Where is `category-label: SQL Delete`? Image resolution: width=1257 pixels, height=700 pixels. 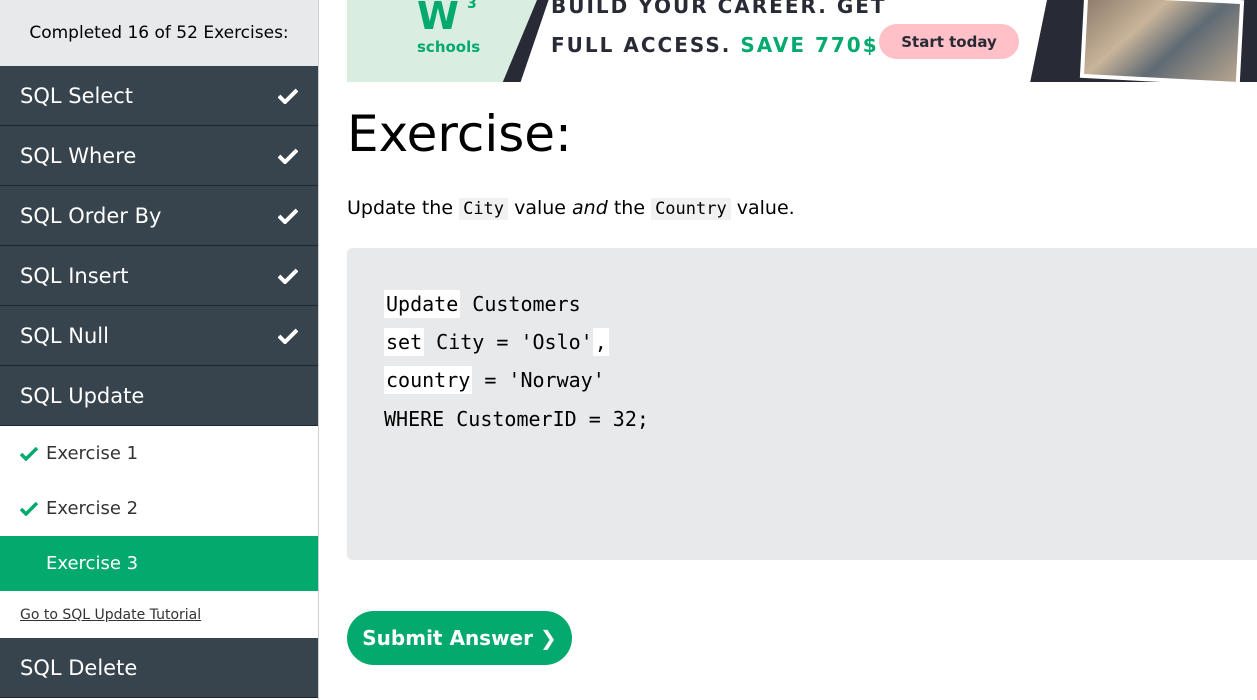
category-label: SQL Delete is located at coordinates (79, 667).